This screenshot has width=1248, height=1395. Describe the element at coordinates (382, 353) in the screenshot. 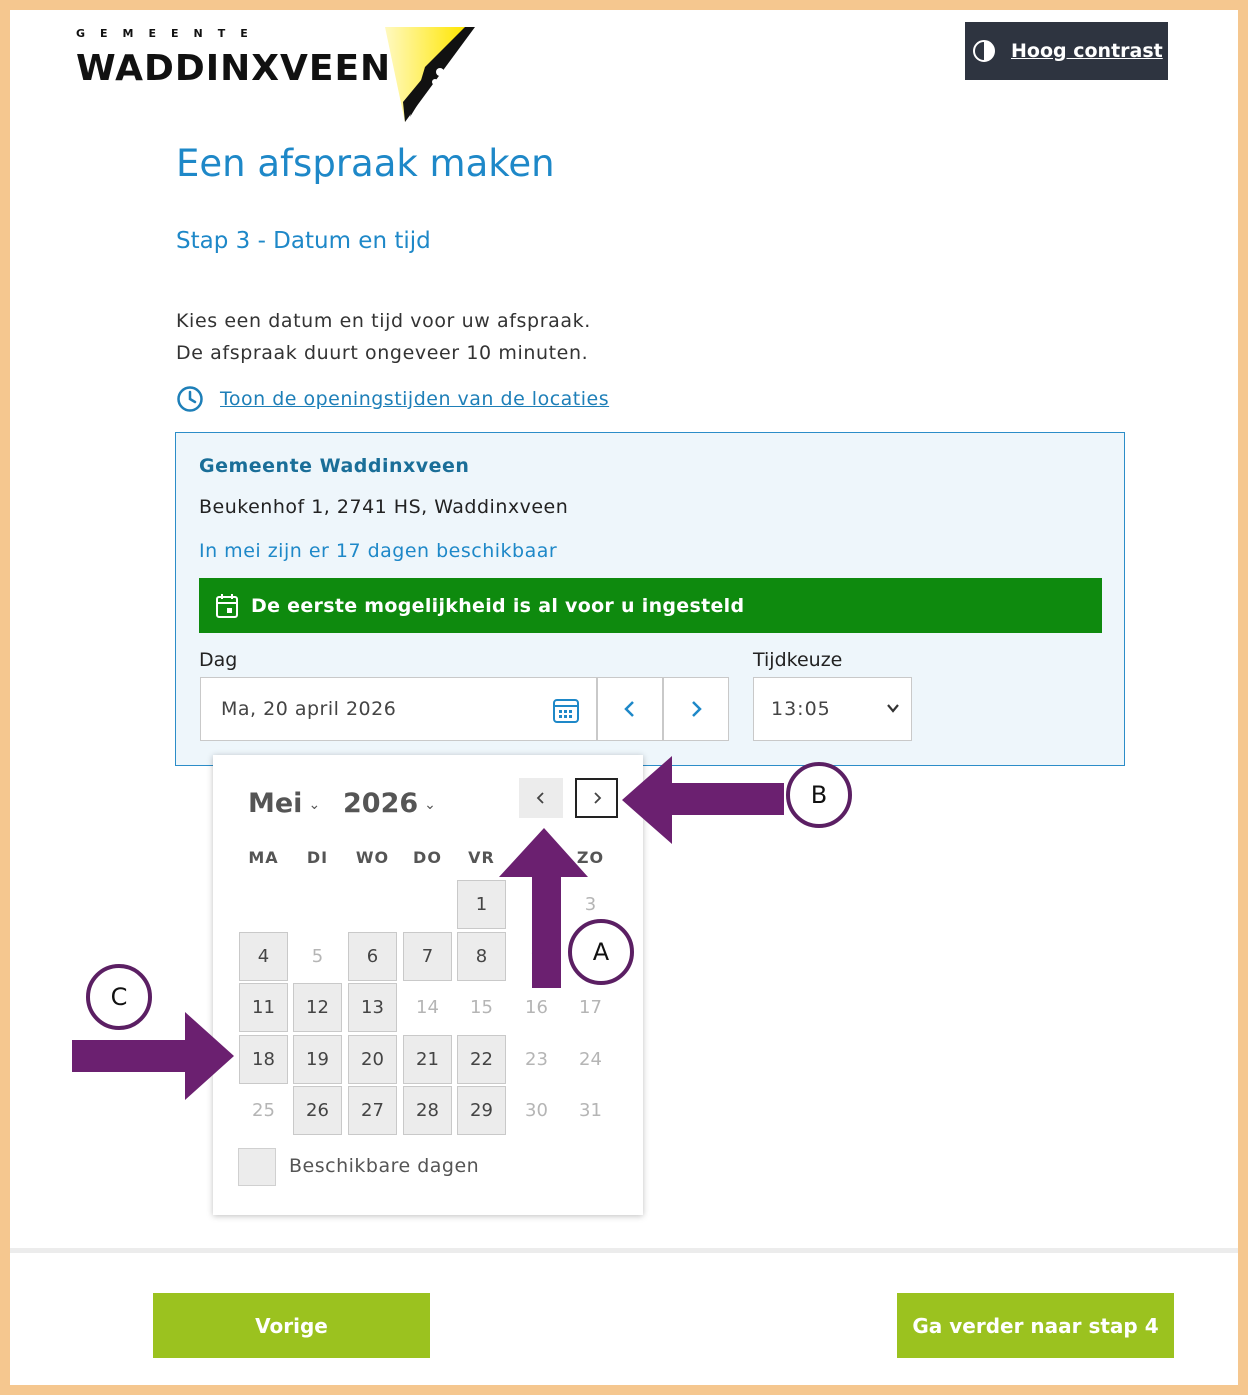

I see `intro-line-2: De afspraak duurt ongeveer 10 minuten.` at that location.